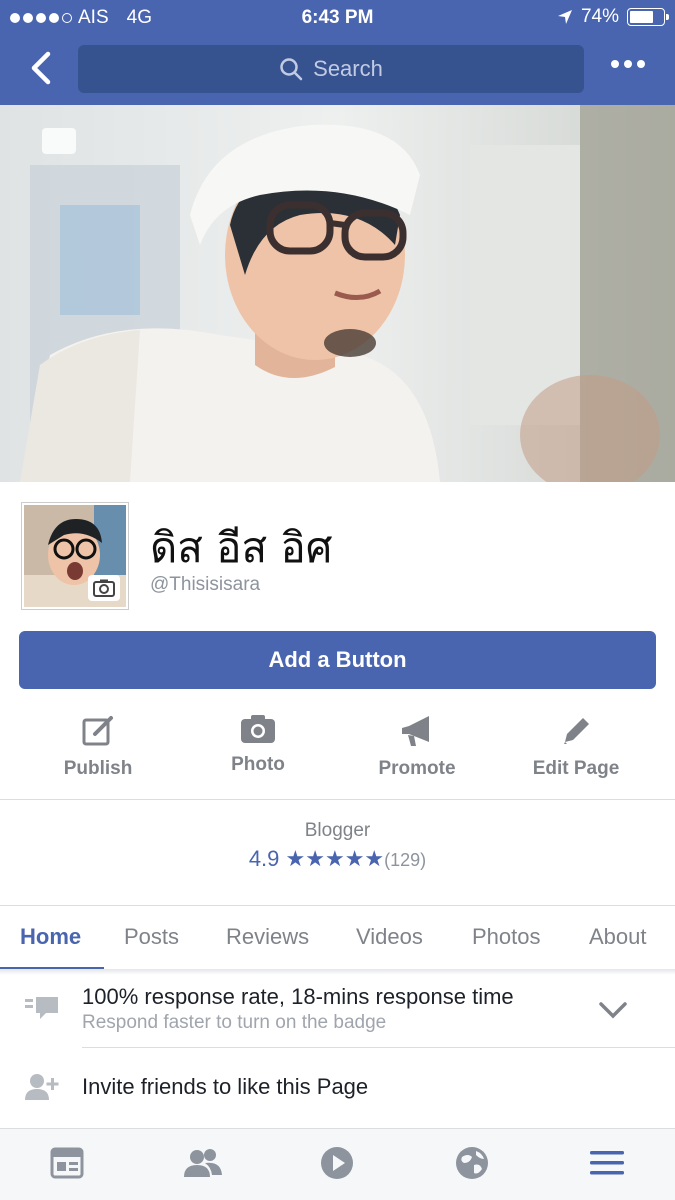  What do you see at coordinates (337, 799) in the screenshot?
I see `divider` at bounding box center [337, 799].